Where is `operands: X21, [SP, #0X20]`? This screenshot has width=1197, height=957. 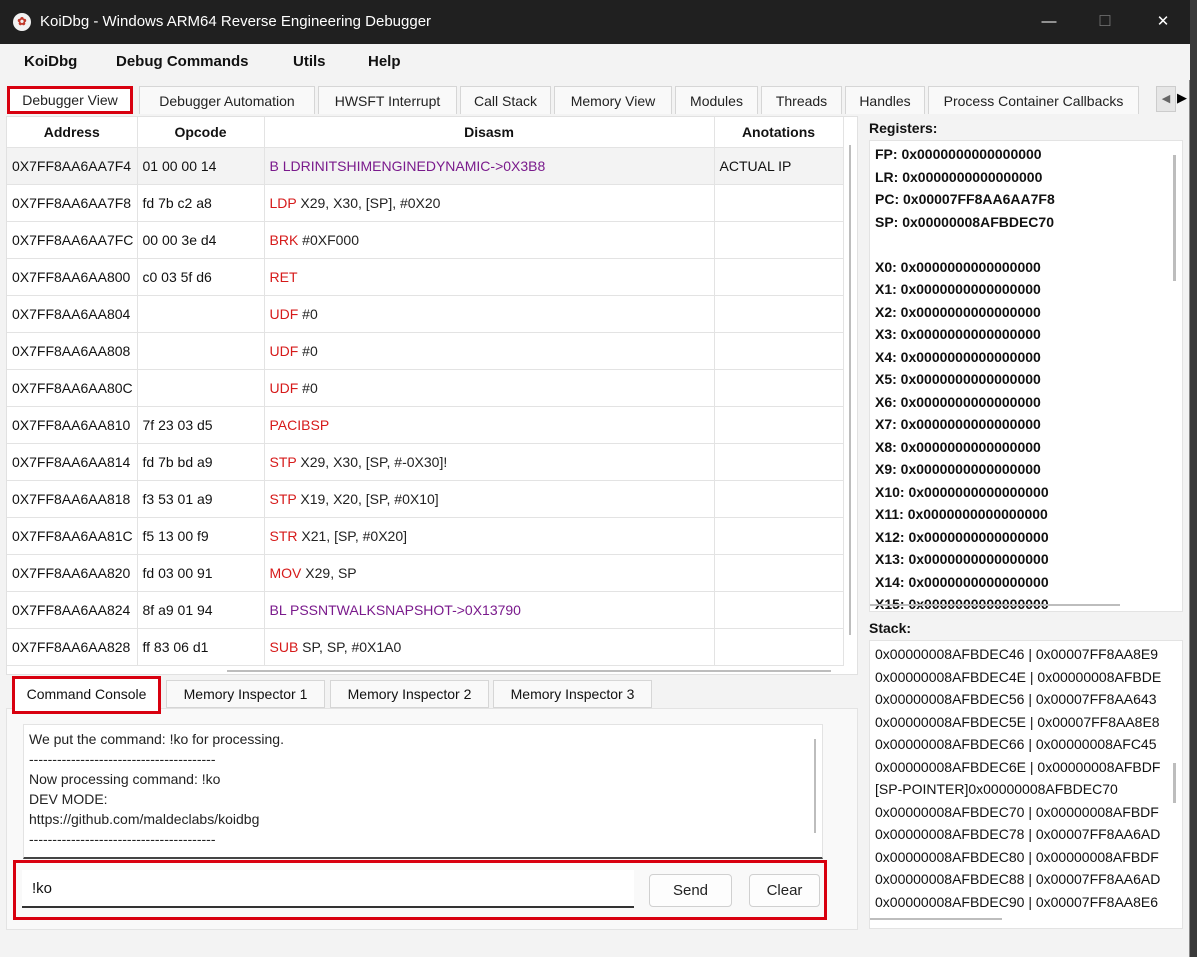 operands: X21, [SP, #0X20] is located at coordinates (352, 536).